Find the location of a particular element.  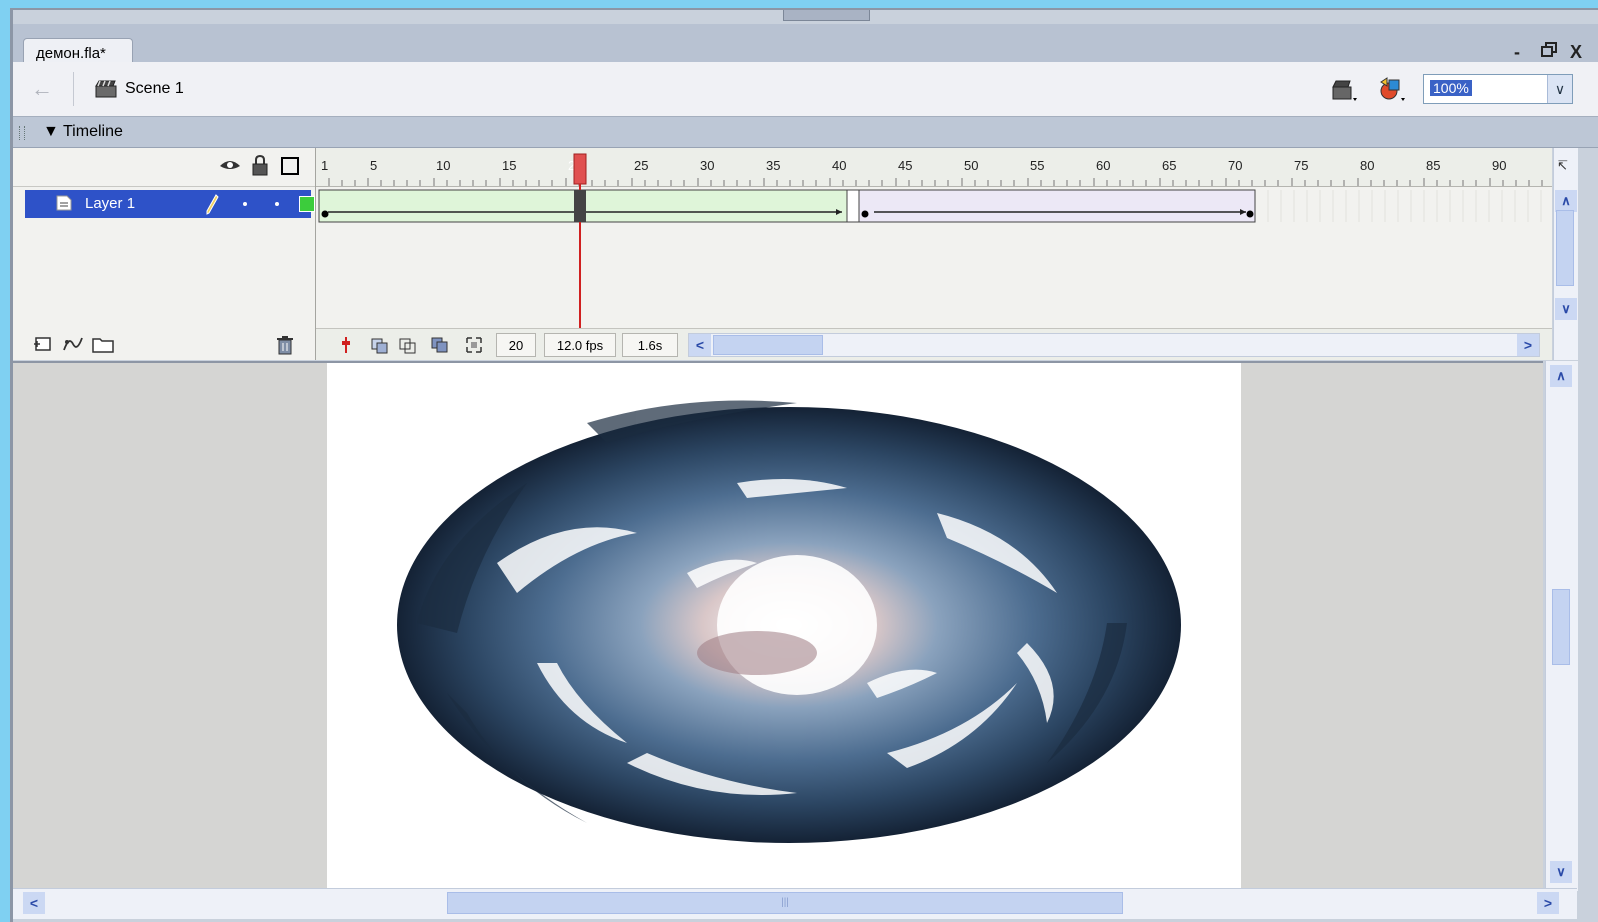

frame-view-menu-icon: ↸ is located at coordinates (1562, 166).